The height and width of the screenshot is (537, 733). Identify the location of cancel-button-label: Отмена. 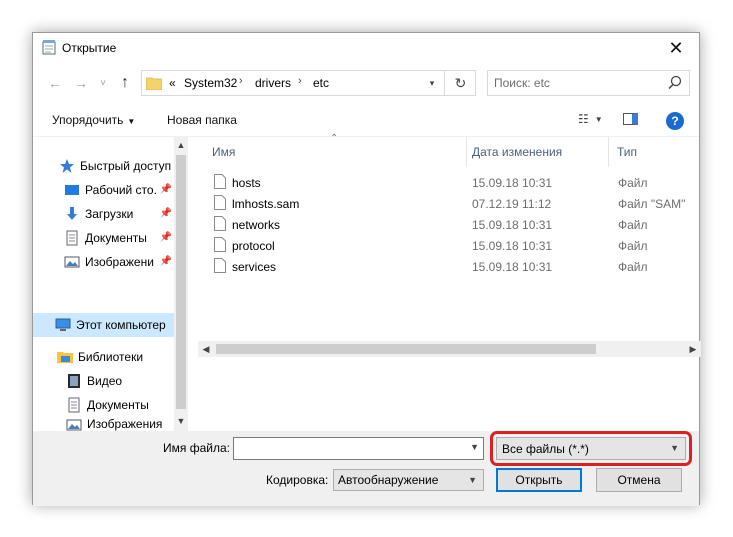
(639, 480).